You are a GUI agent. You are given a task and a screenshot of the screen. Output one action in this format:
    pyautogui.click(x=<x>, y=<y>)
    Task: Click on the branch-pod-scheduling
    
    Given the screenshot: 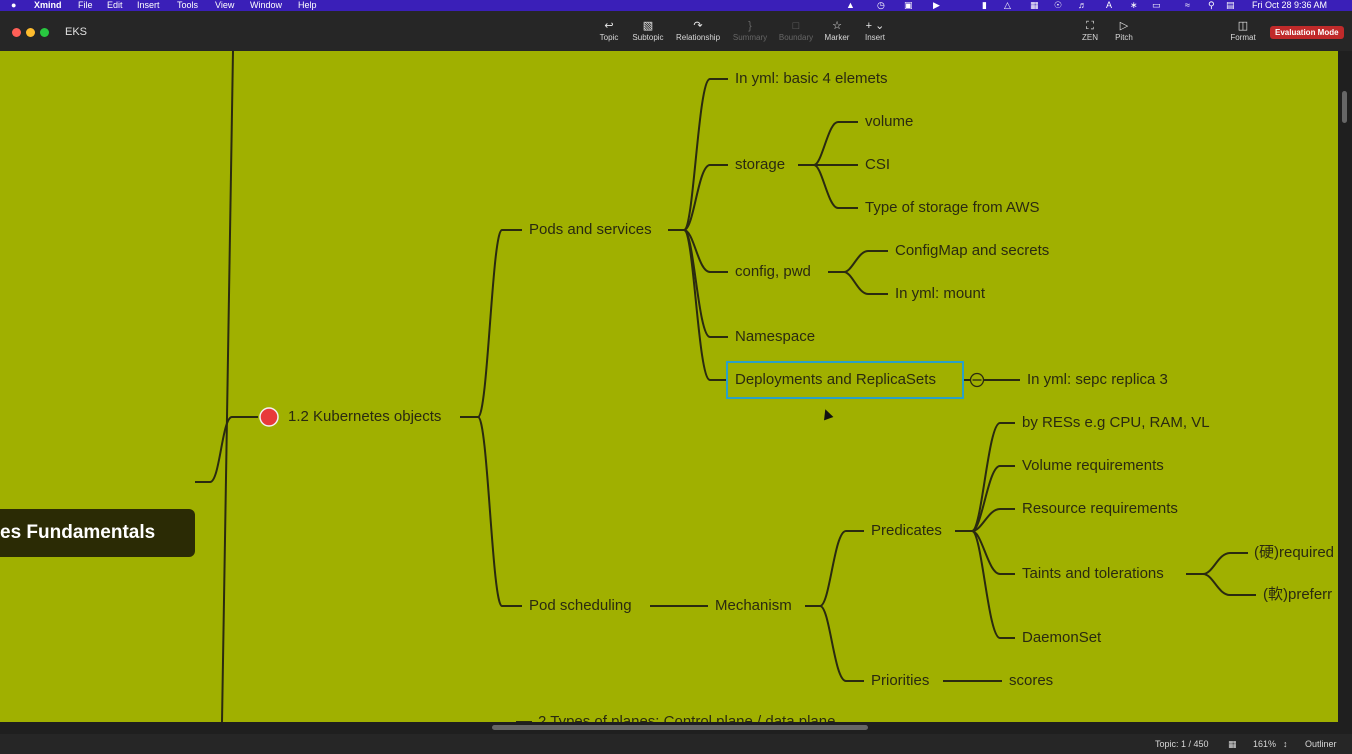 What is the action you would take?
    pyautogui.click(x=499, y=511)
    